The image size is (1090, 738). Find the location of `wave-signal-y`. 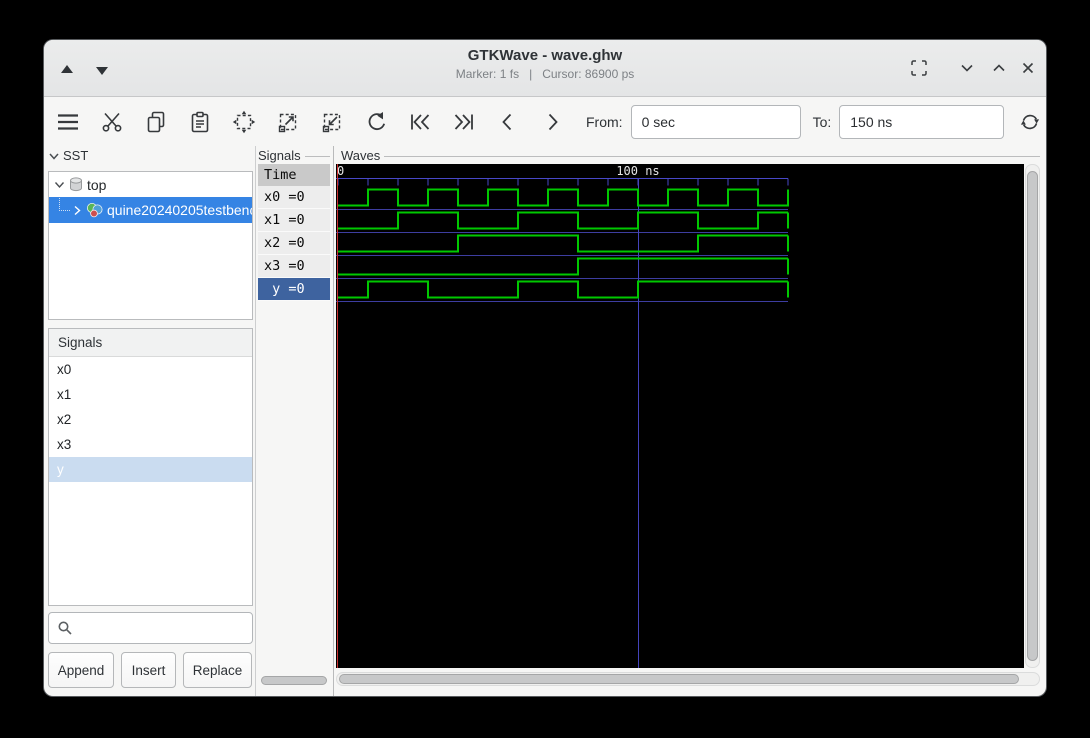

wave-signal-y is located at coordinates (563, 289).